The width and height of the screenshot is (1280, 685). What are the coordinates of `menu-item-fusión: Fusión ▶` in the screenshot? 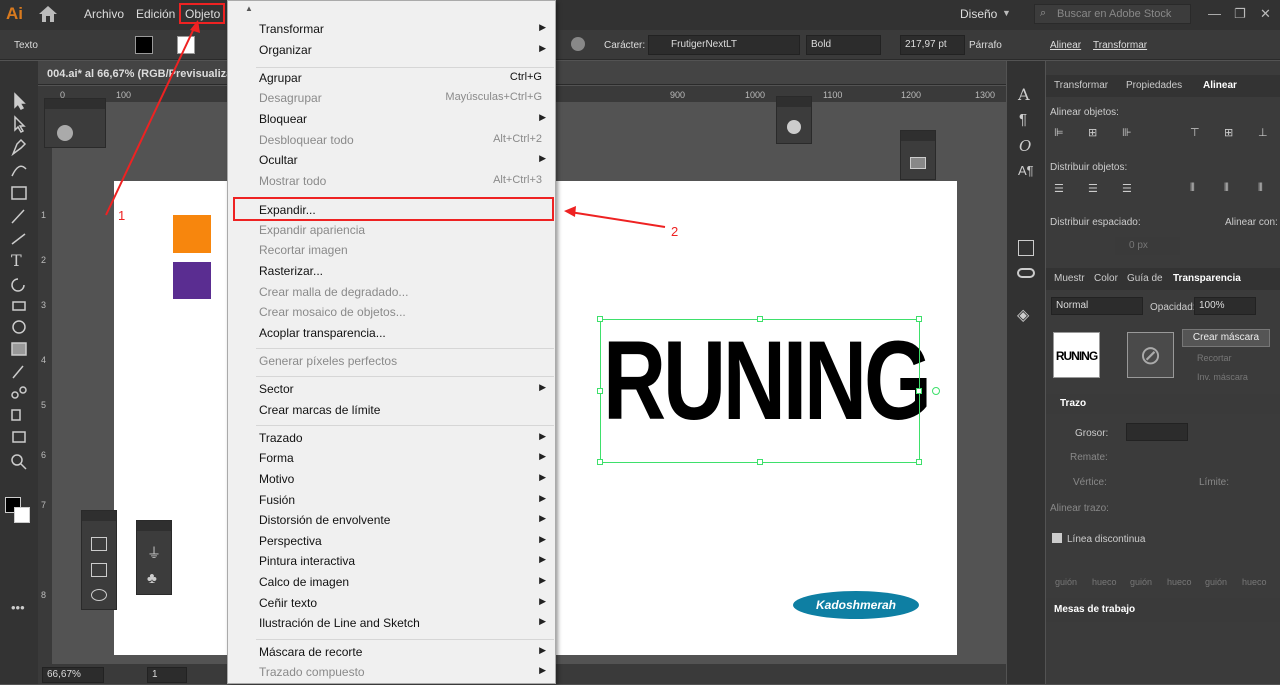 It's located at (402, 503).